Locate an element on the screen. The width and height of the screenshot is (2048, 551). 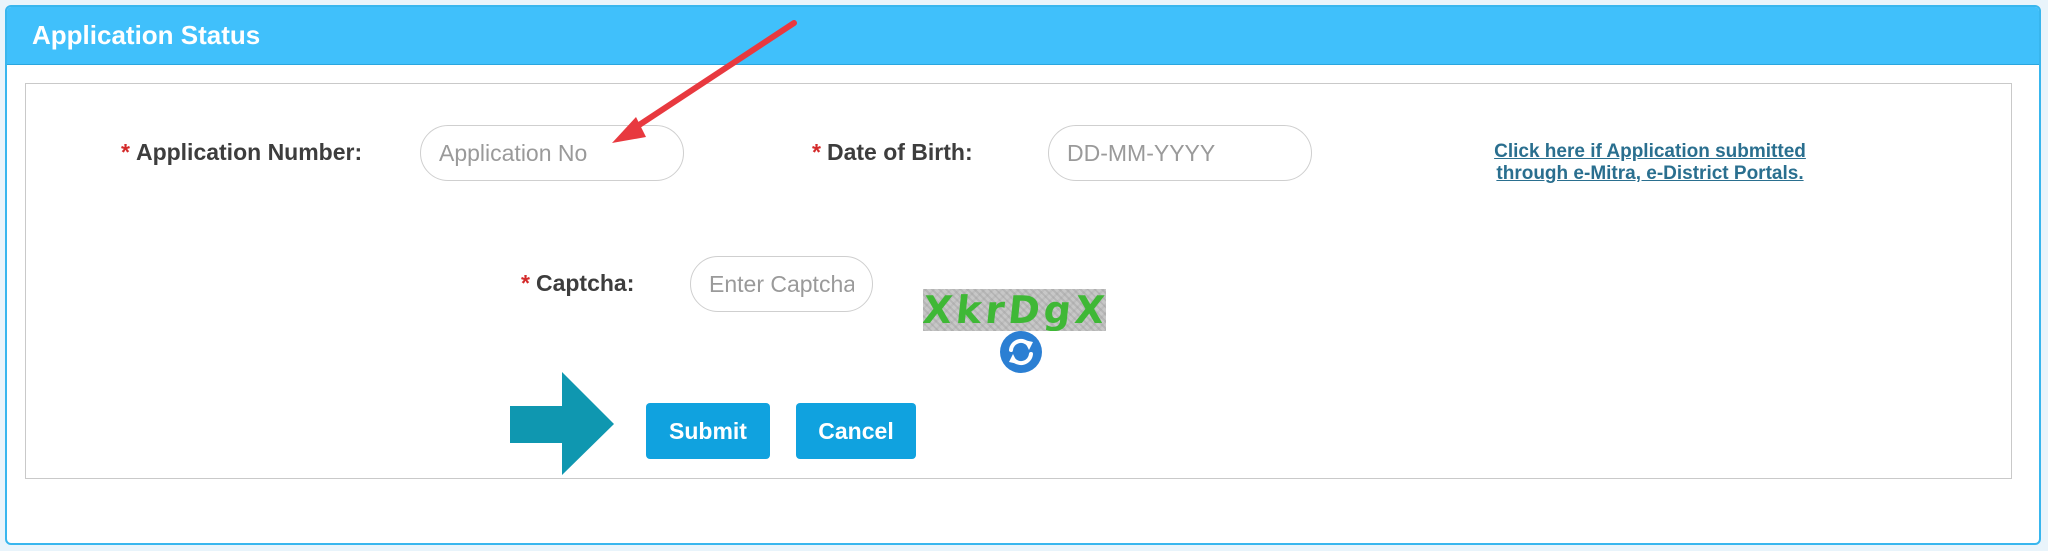
emitra-link-line2: through e-Mitra, e-District Portals. is located at coordinates (1650, 173).